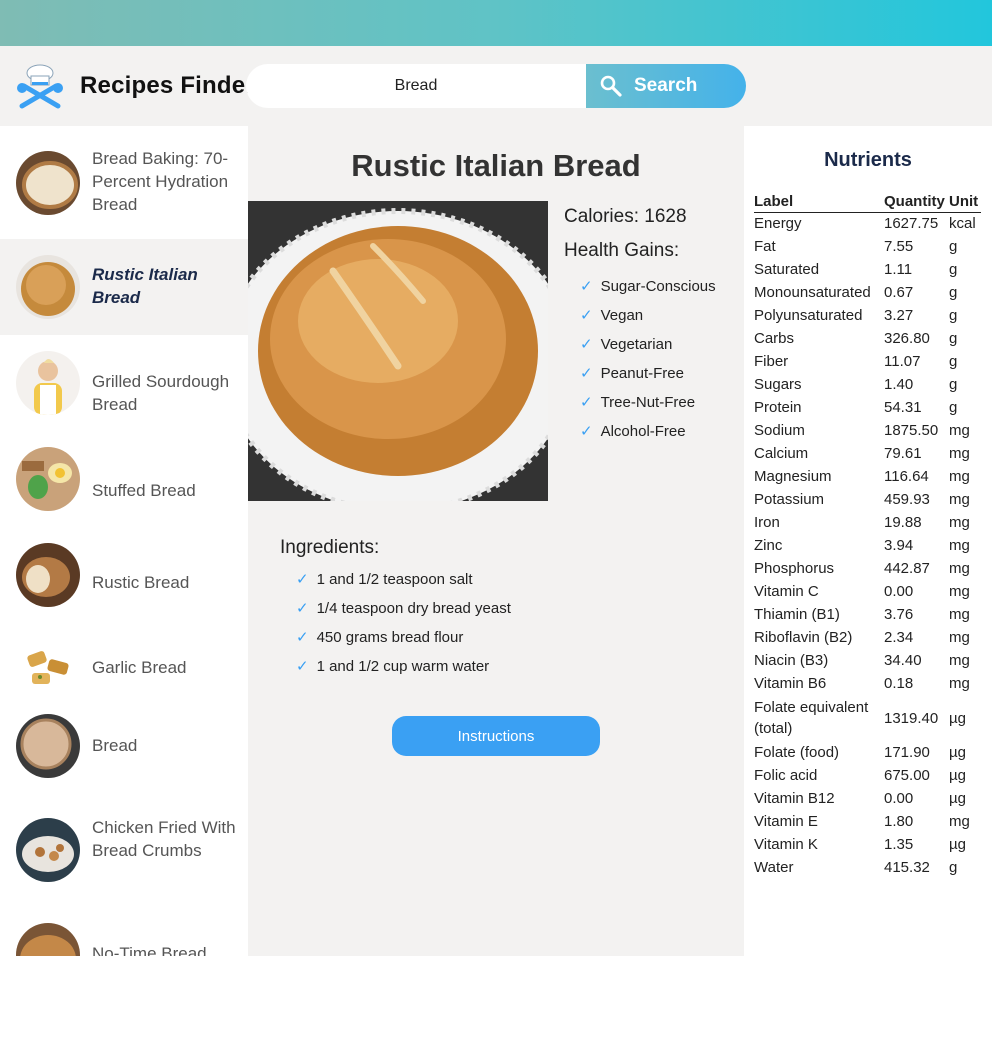 The width and height of the screenshot is (992, 1054). I want to click on table-row: Fiber 11.07 g, so click(867, 361).